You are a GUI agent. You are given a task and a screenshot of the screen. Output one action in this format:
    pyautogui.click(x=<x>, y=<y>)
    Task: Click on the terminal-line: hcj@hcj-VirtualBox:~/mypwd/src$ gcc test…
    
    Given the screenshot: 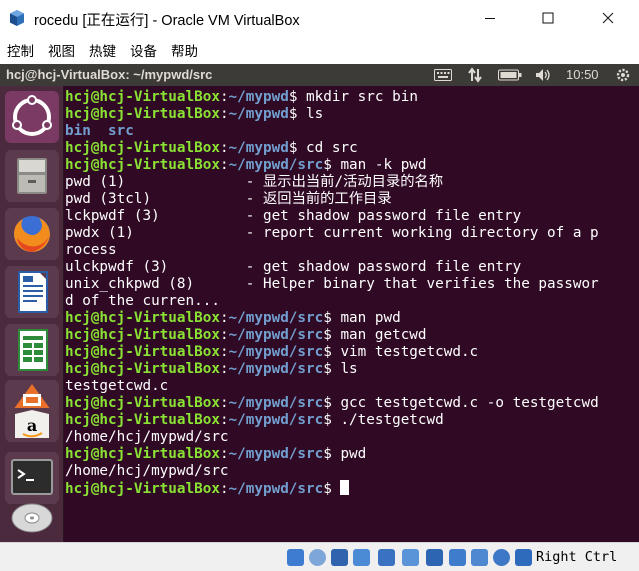 What is the action you would take?
    pyautogui.click(x=352, y=403)
    